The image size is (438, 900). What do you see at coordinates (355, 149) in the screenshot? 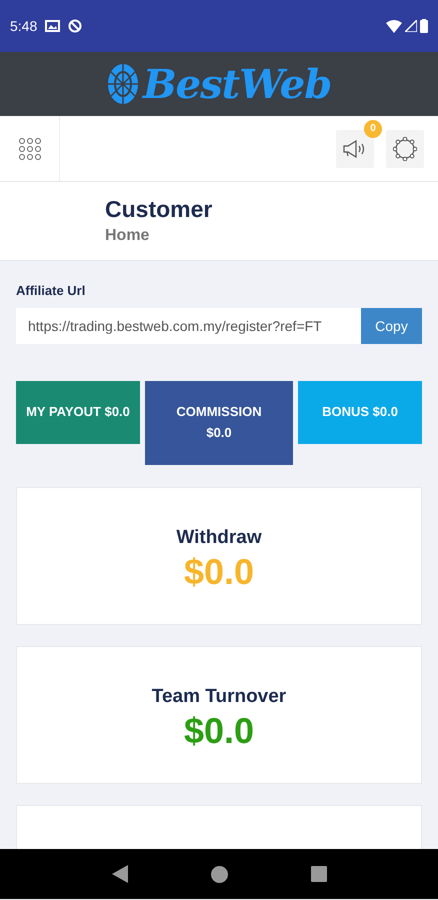
I see `announcement-button` at bounding box center [355, 149].